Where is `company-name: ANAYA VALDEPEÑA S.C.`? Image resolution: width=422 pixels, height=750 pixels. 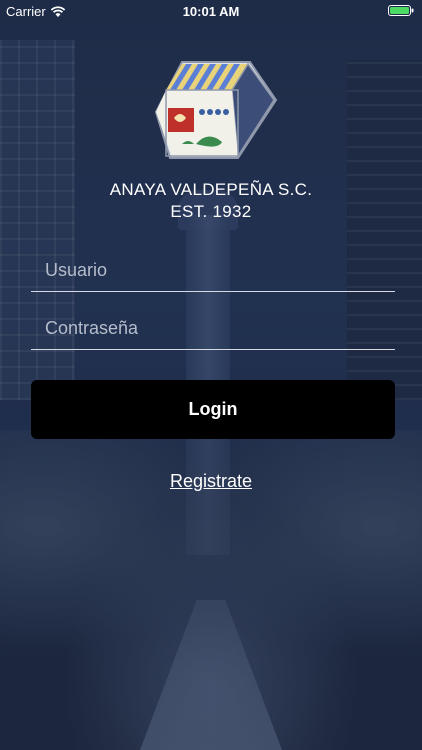
company-name: ANAYA VALDEPEÑA S.C. is located at coordinates (211, 189).